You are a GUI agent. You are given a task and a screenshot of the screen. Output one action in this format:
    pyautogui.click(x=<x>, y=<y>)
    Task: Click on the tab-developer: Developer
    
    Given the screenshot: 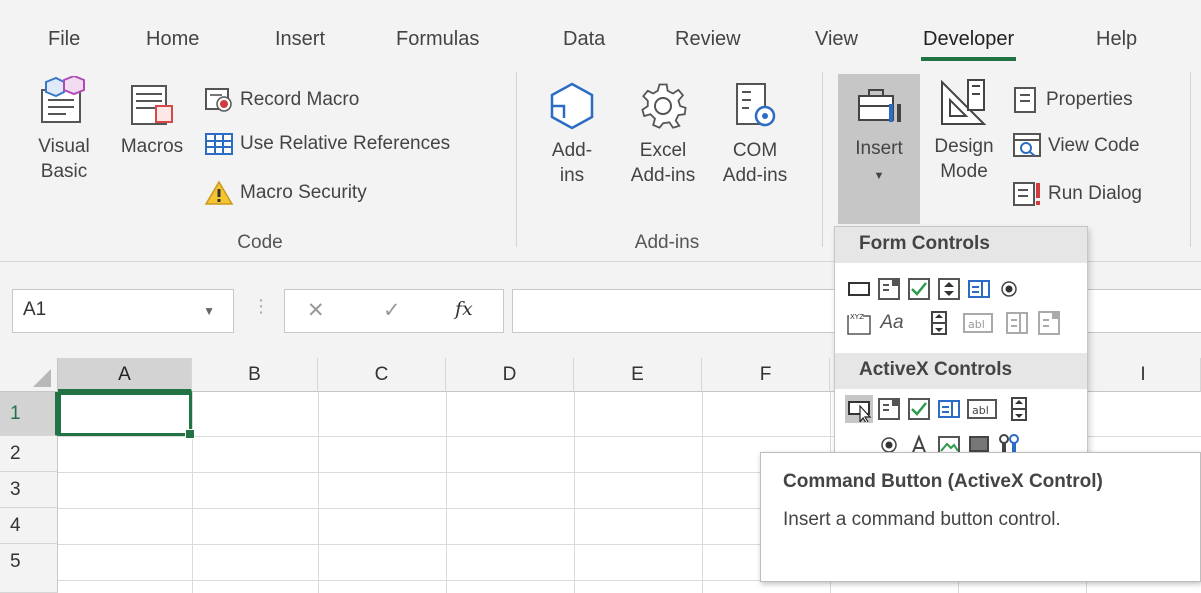 What is the action you would take?
    pyautogui.click(x=968, y=44)
    